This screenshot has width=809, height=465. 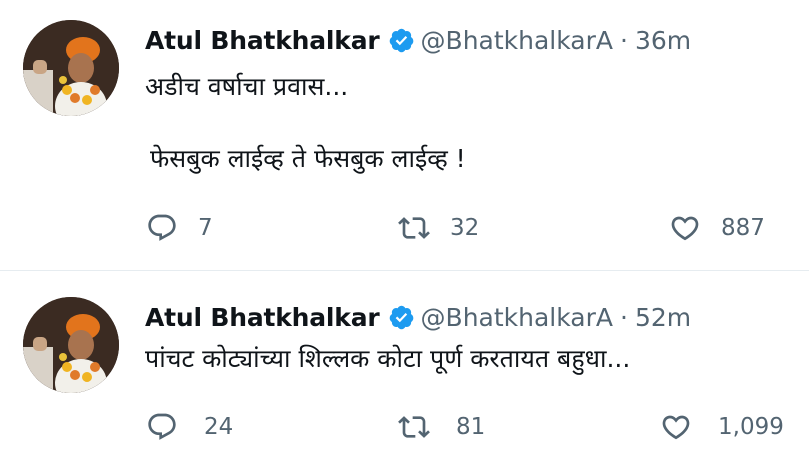 What do you see at coordinates (189, 427) in the screenshot?
I see `reply-button: 24` at bounding box center [189, 427].